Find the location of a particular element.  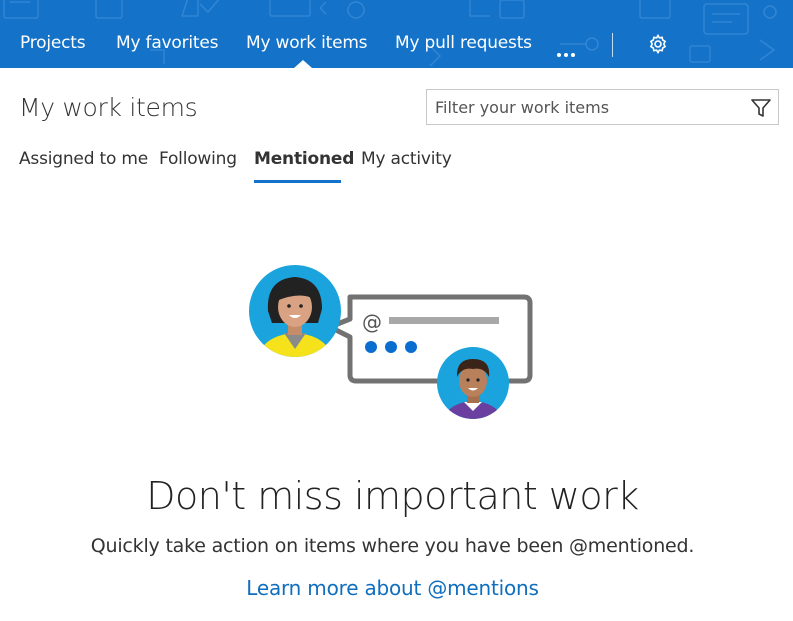

learn-more-link: Learn more about @mentions is located at coordinates (392, 588).